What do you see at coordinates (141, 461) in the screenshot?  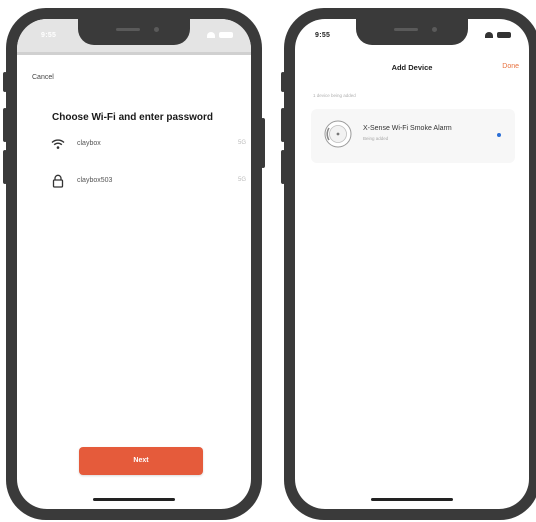 I see `next-button: Next` at bounding box center [141, 461].